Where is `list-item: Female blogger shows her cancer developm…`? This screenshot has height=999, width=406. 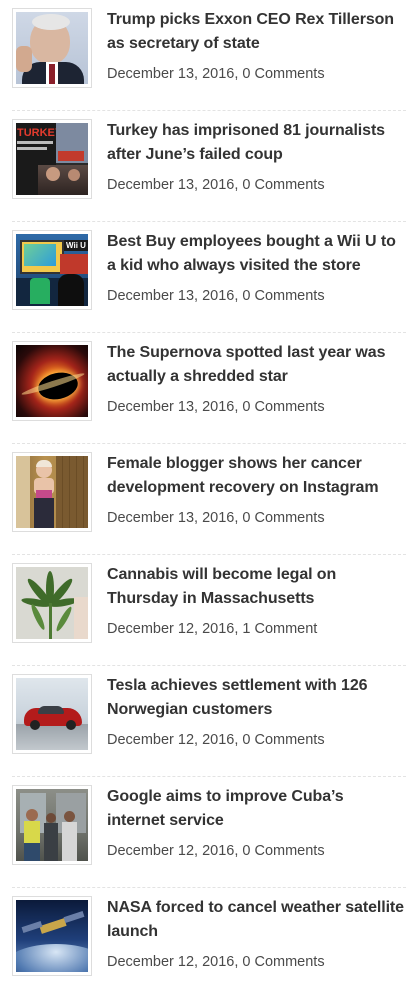
list-item: Female blogger shows her cancer developm… is located at coordinates (203, 499).